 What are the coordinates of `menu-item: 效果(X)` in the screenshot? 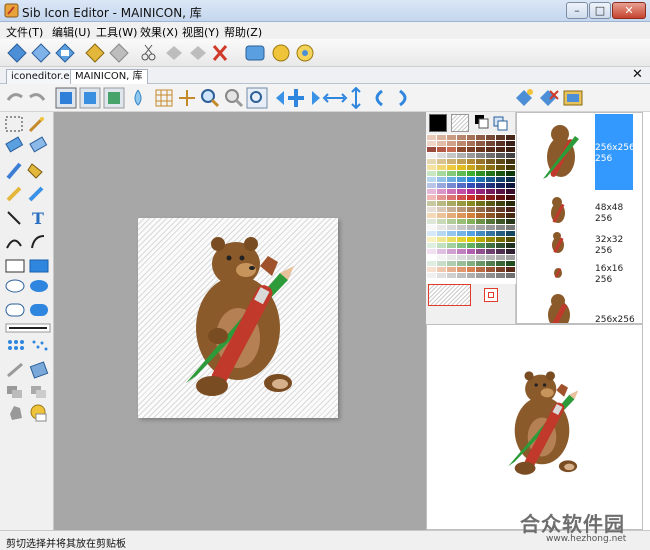 It's located at (159, 32).